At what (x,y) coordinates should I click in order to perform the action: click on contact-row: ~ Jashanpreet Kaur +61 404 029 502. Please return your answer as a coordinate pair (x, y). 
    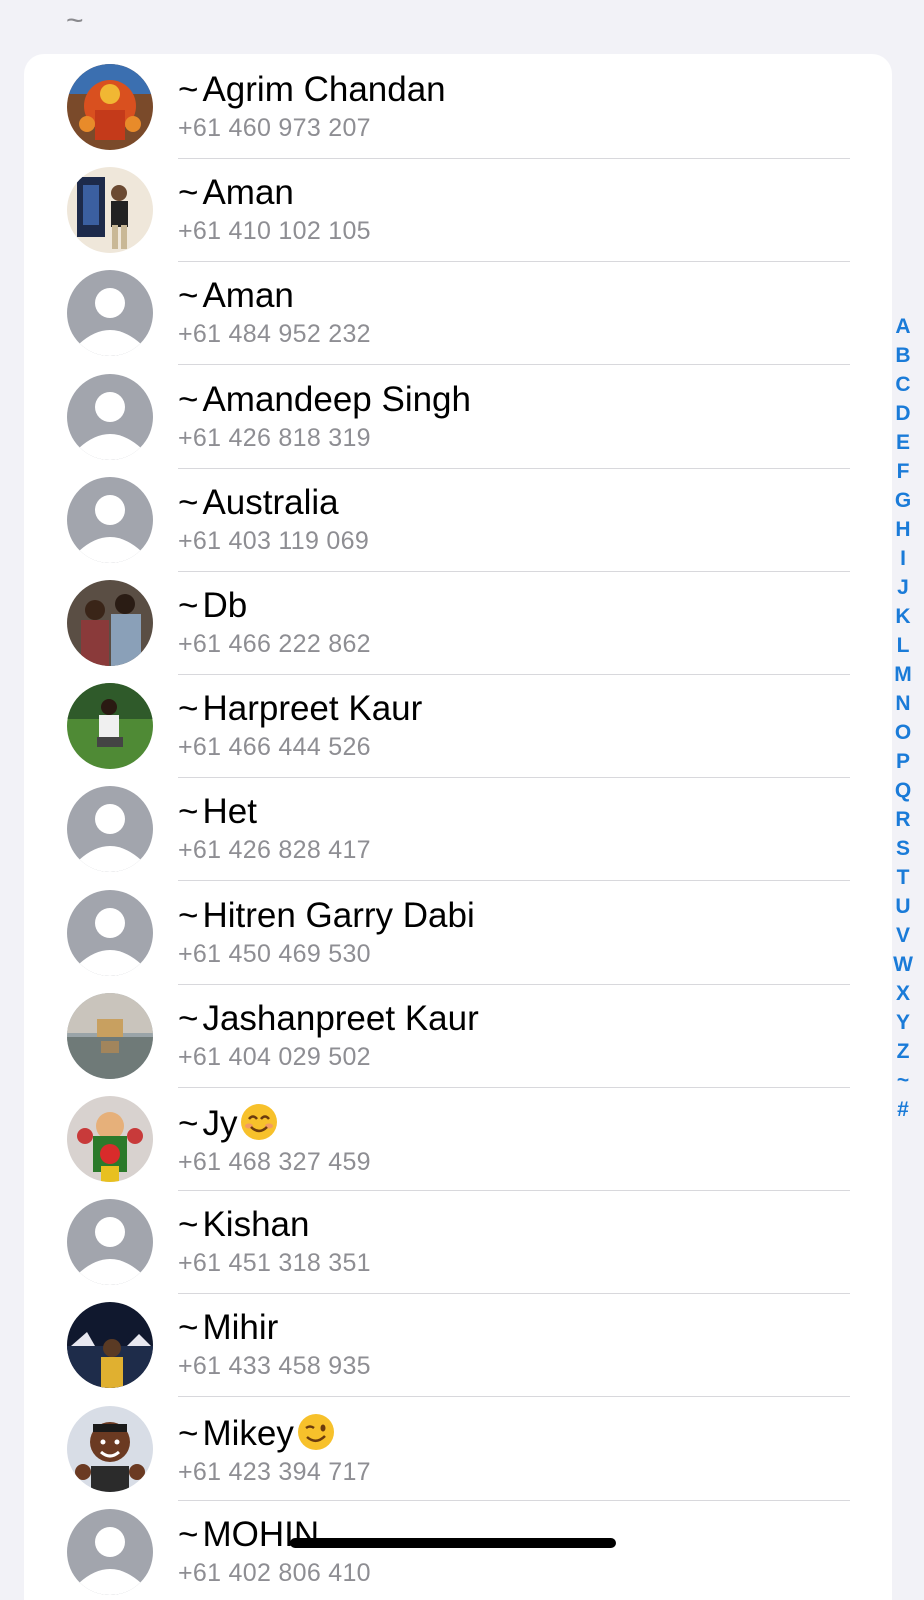
    Looking at the image, I should click on (458, 1035).